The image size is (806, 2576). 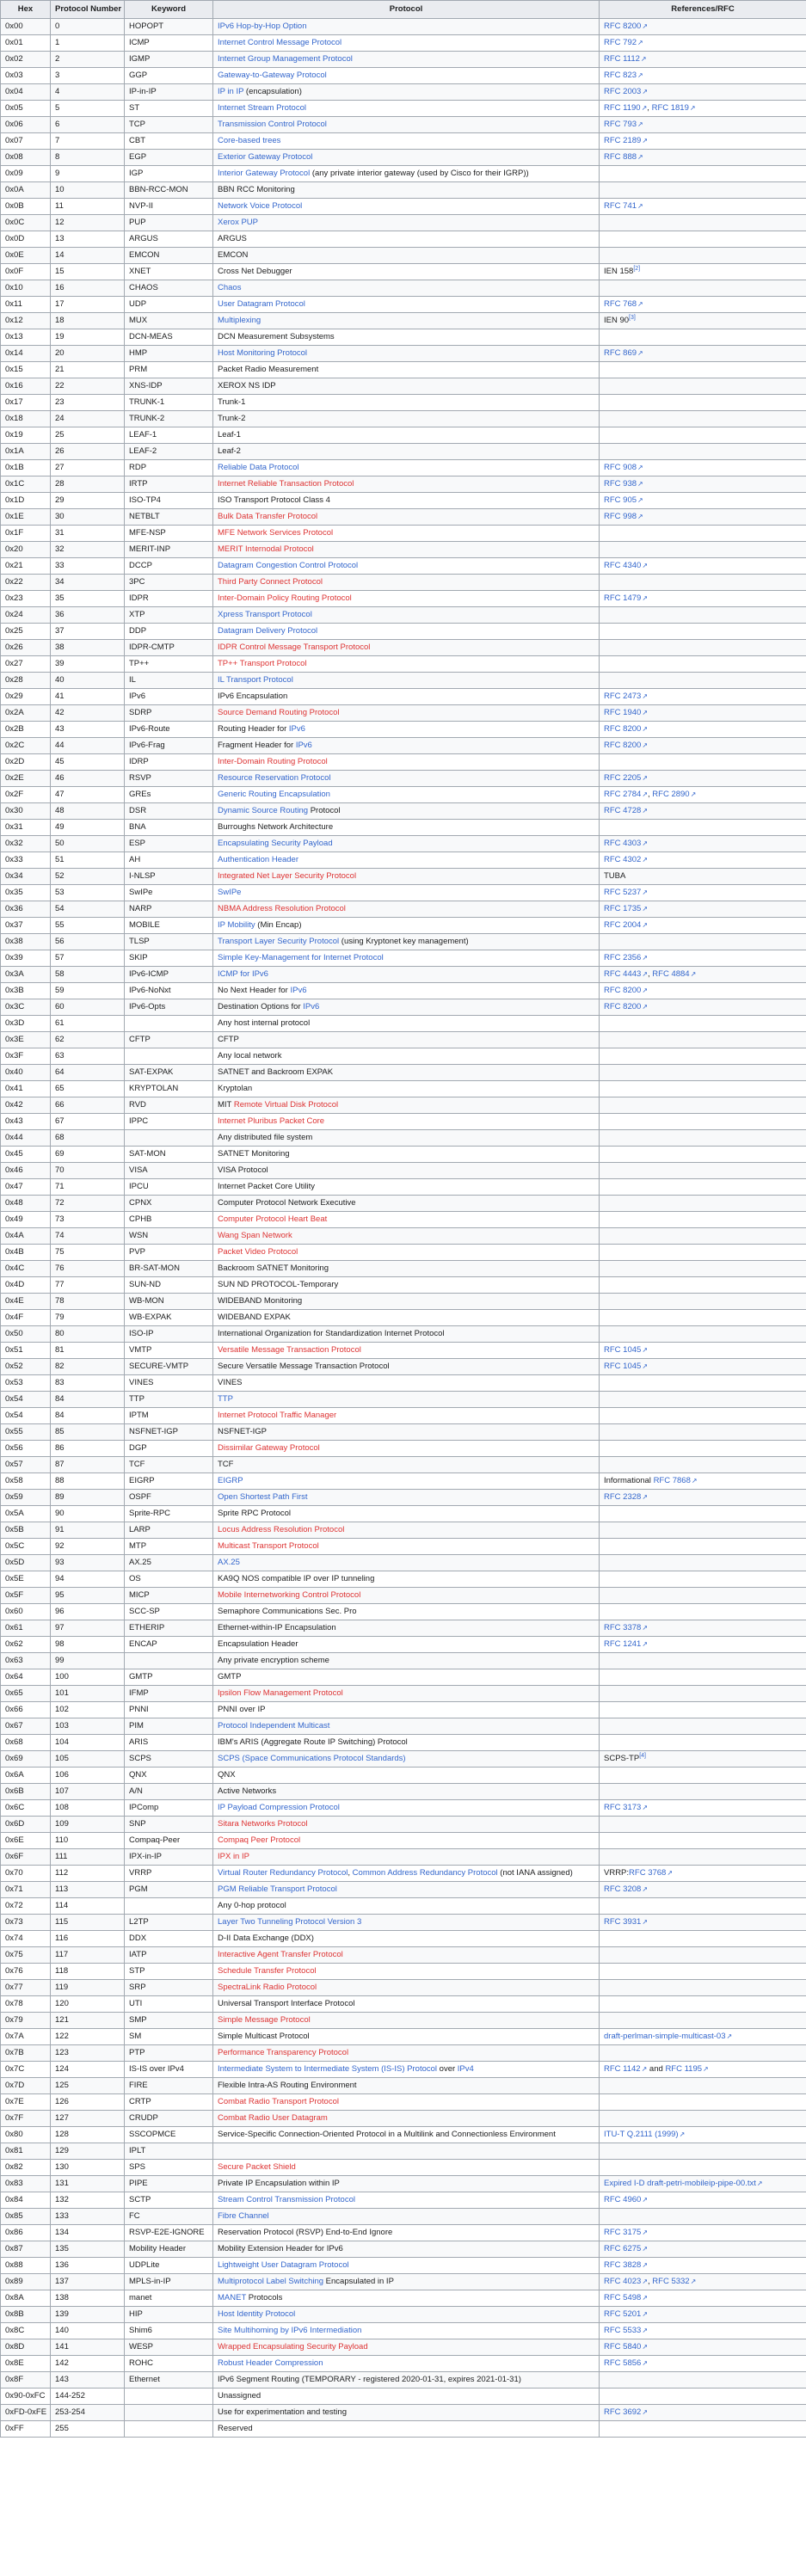 What do you see at coordinates (287, 876) in the screenshot?
I see `missing-article-link: Integrated Net Layer Security Protocol` at bounding box center [287, 876].